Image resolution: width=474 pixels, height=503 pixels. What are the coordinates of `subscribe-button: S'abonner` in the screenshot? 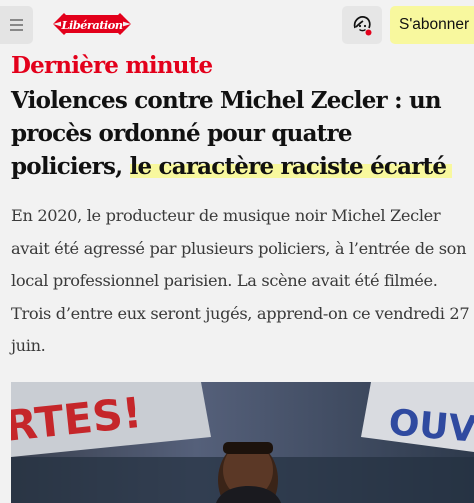 It's located at (432, 25).